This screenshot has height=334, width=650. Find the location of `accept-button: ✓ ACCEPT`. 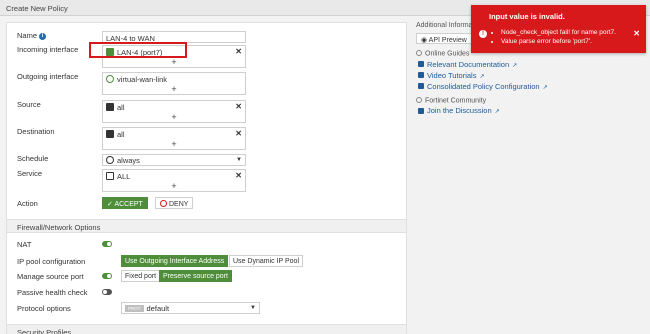

accept-button: ✓ ACCEPT is located at coordinates (125, 203).